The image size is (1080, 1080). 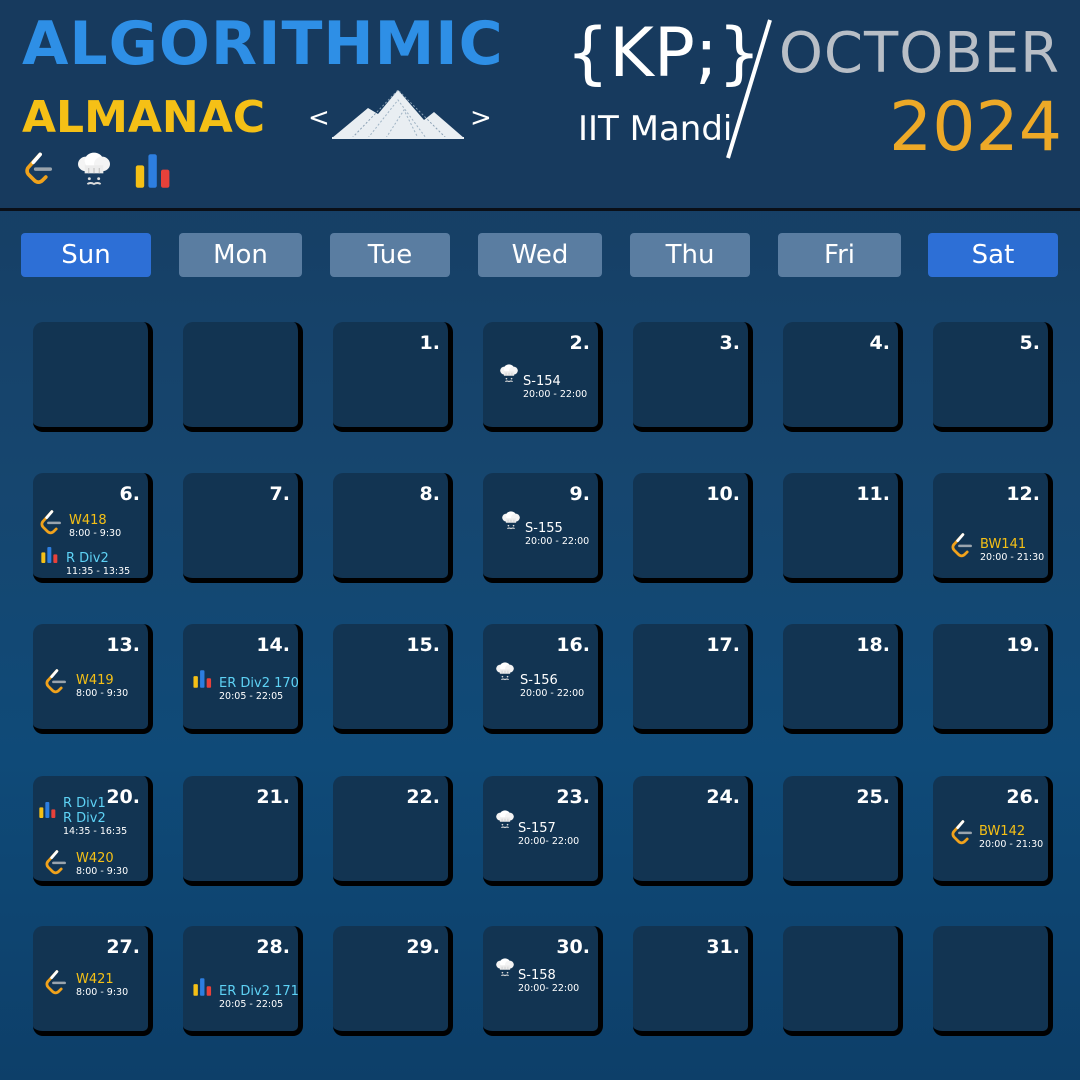 I want to click on day-number: 11., so click(x=873, y=494).